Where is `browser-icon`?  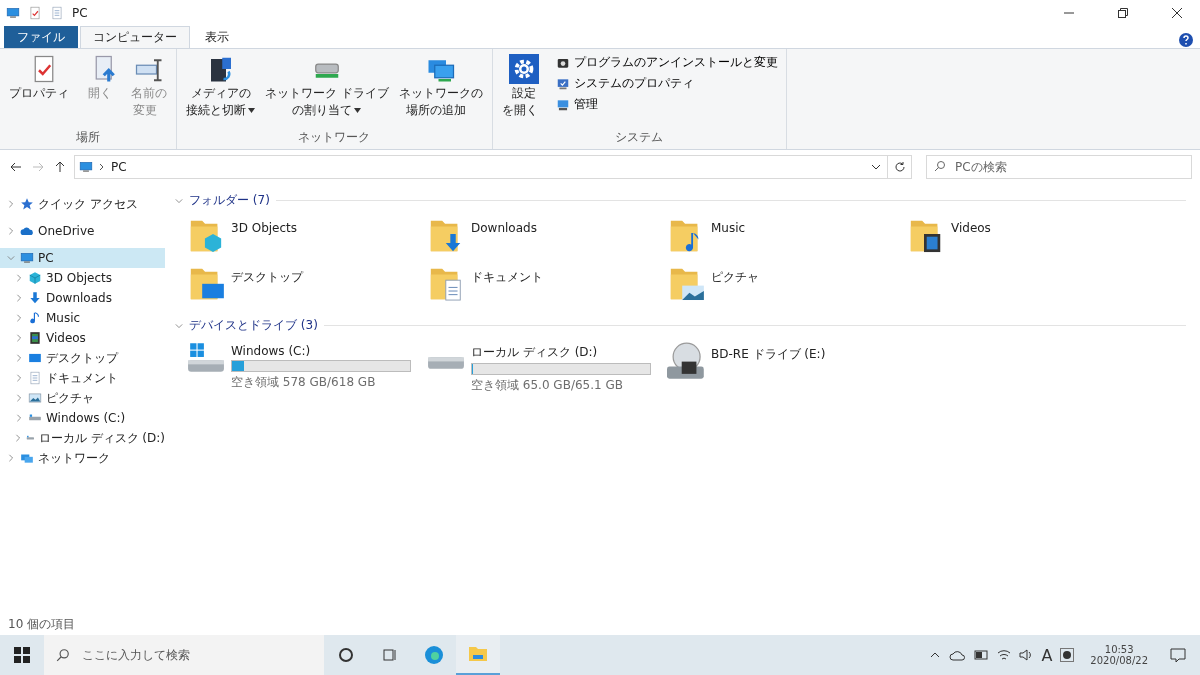 browser-icon is located at coordinates (434, 655).